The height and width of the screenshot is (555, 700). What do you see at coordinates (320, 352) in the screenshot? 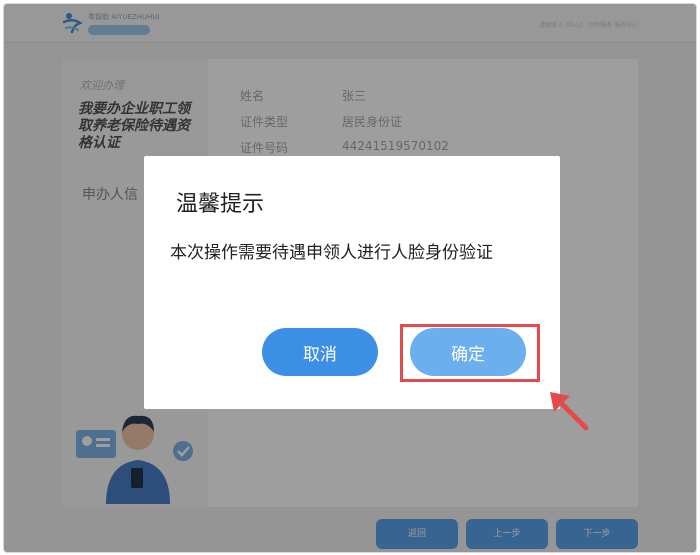
I see `cancel-button: 取消` at bounding box center [320, 352].